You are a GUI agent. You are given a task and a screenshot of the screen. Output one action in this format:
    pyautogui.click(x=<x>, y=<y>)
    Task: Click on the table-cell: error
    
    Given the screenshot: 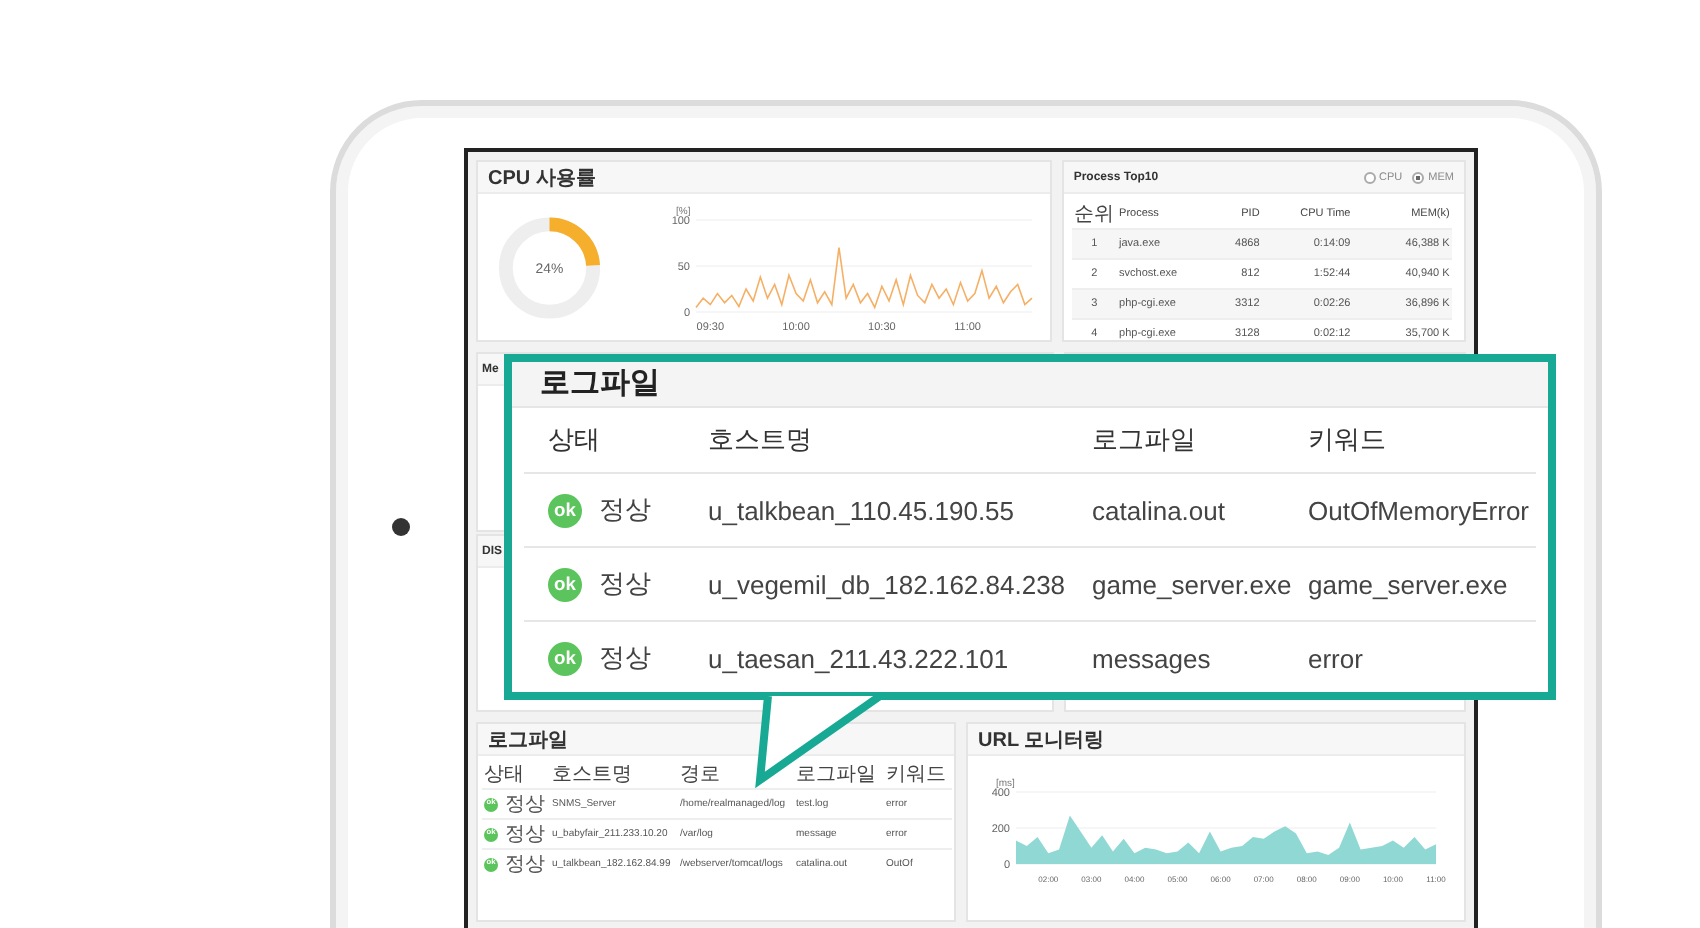 What is the action you would take?
    pyautogui.click(x=1410, y=656)
    